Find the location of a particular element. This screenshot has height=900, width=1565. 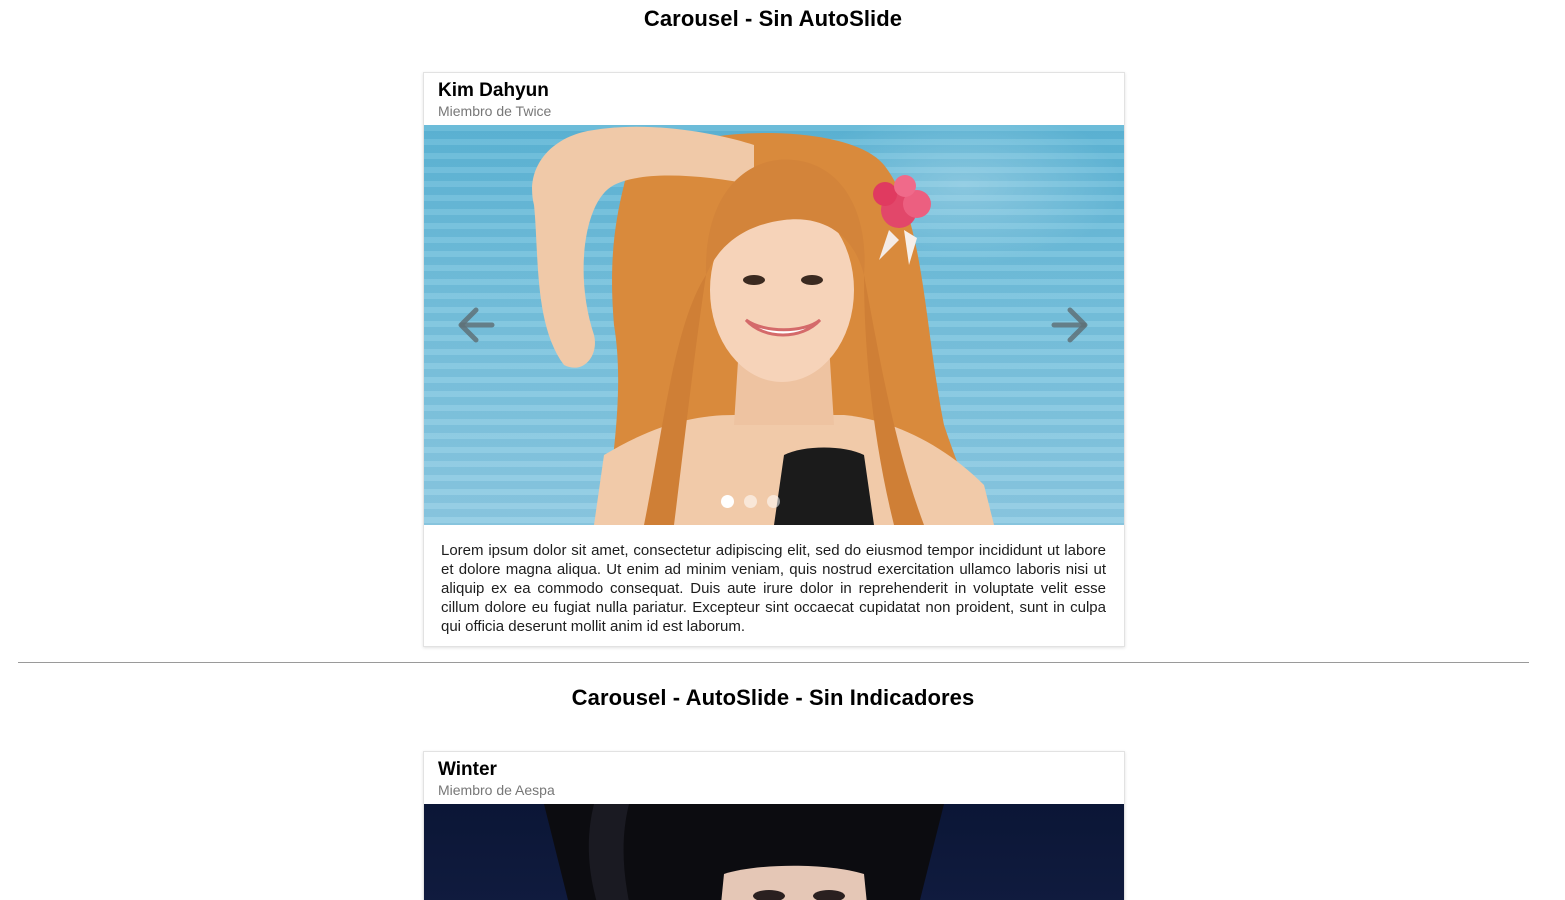

card-subtitle: Miembro de Aespa is located at coordinates (496, 790).